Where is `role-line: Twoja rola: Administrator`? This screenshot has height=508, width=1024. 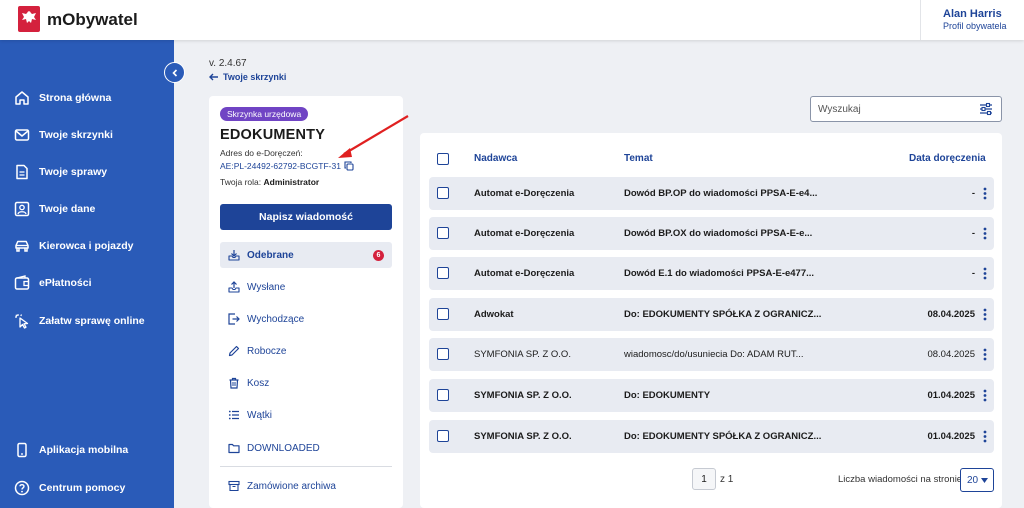 role-line: Twoja rola: Administrator is located at coordinates (269, 182).